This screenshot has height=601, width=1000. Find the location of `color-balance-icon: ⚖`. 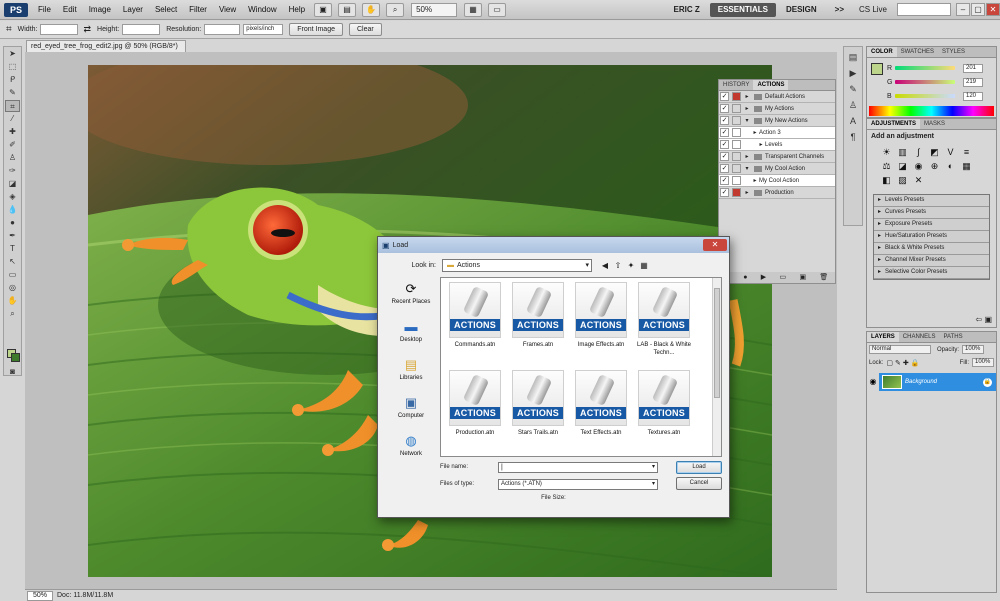

color-balance-icon: ⚖ is located at coordinates (886, 166).